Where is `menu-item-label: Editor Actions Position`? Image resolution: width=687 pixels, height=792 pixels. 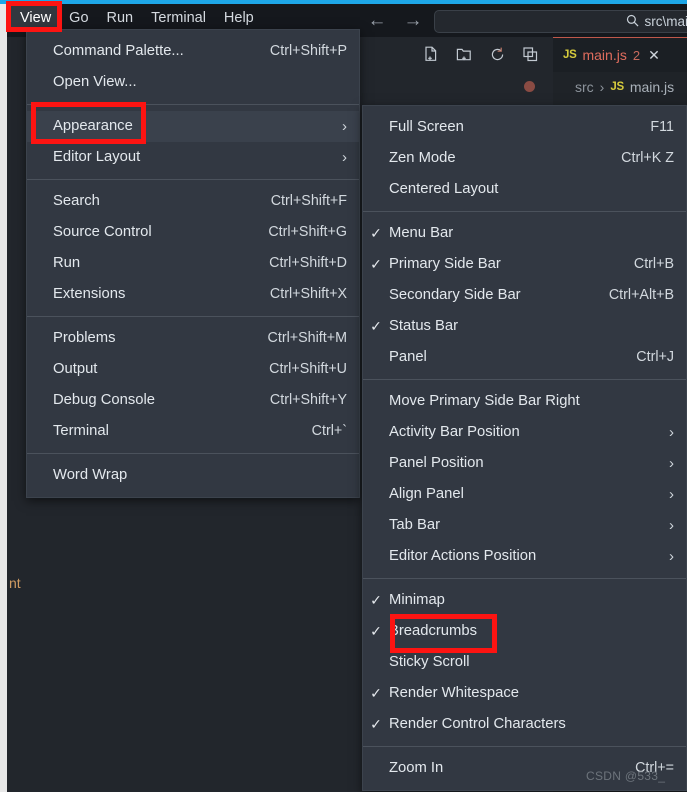
menu-item-label: Editor Actions Position is located at coordinates (463, 556).